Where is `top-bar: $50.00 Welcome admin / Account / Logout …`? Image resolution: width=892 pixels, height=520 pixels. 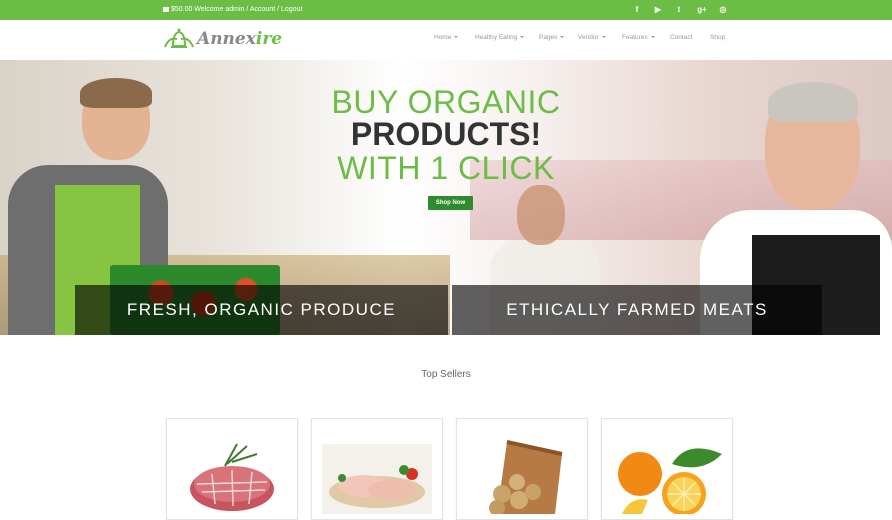
top-bar: $50.00 Welcome admin / Account / Logout … is located at coordinates (446, 10).